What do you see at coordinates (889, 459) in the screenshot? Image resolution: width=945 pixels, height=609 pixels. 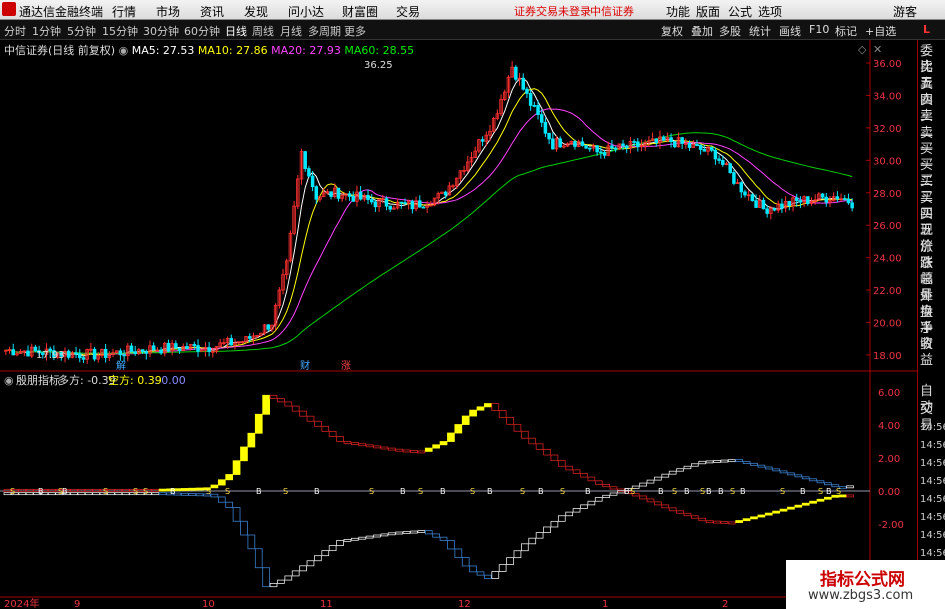 I see `indicator-tick: 2.00` at bounding box center [889, 459].